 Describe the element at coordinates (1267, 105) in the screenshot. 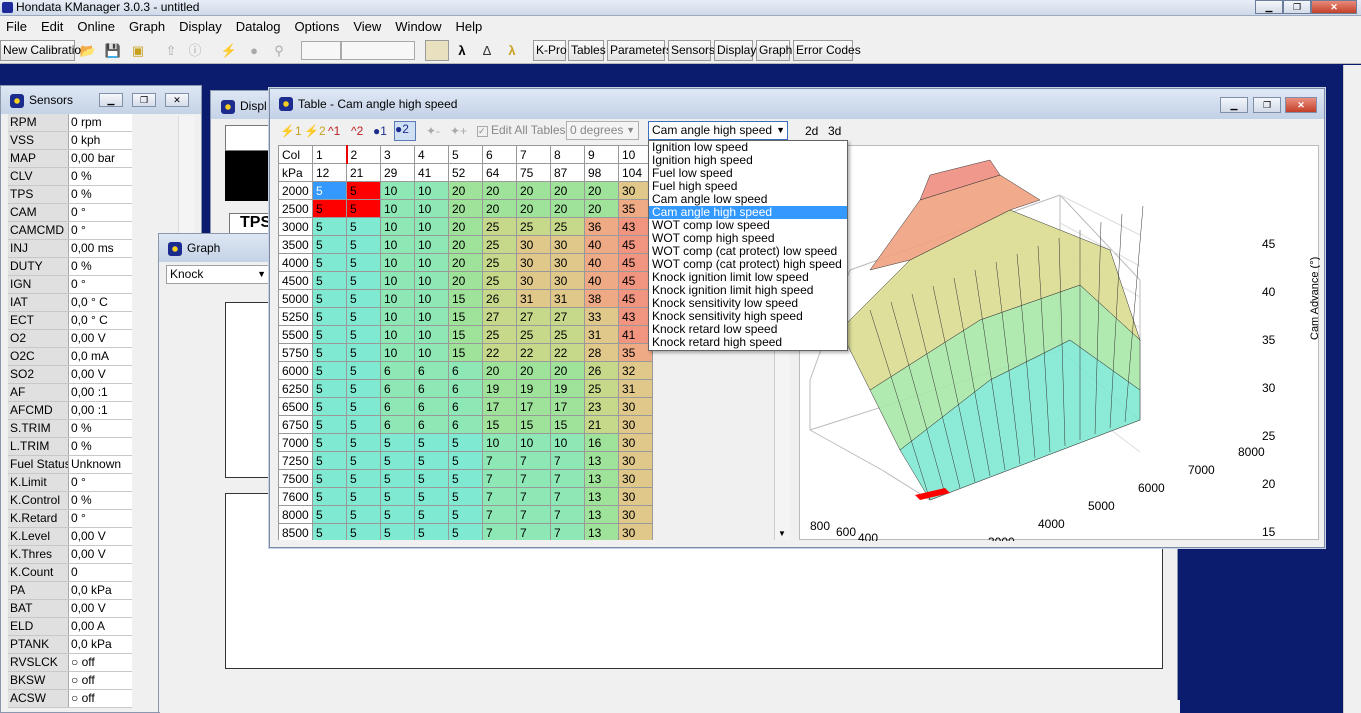

I see `table-restore-button: ❐` at that location.